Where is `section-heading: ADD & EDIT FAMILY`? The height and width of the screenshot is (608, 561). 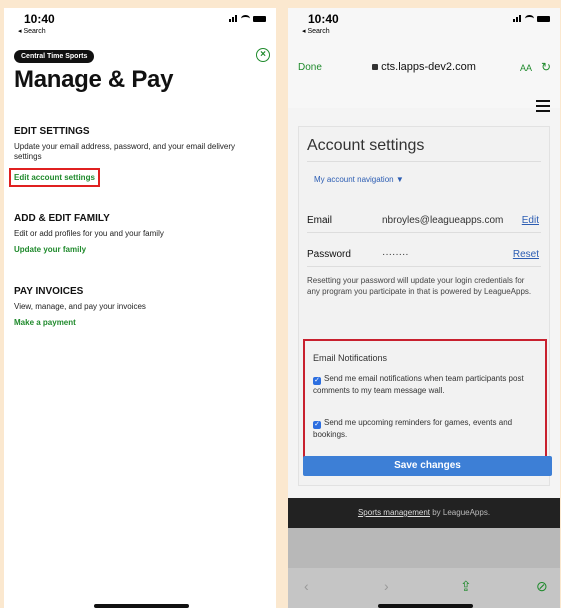 section-heading: ADD & EDIT FAMILY is located at coordinates (62, 218).